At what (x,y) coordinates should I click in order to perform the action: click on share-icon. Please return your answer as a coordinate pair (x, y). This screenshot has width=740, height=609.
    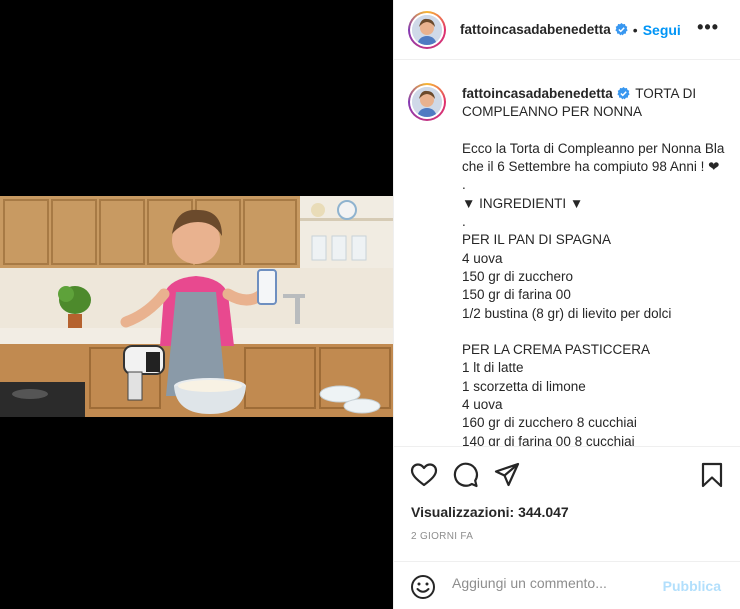
    Looking at the image, I should click on (507, 475).